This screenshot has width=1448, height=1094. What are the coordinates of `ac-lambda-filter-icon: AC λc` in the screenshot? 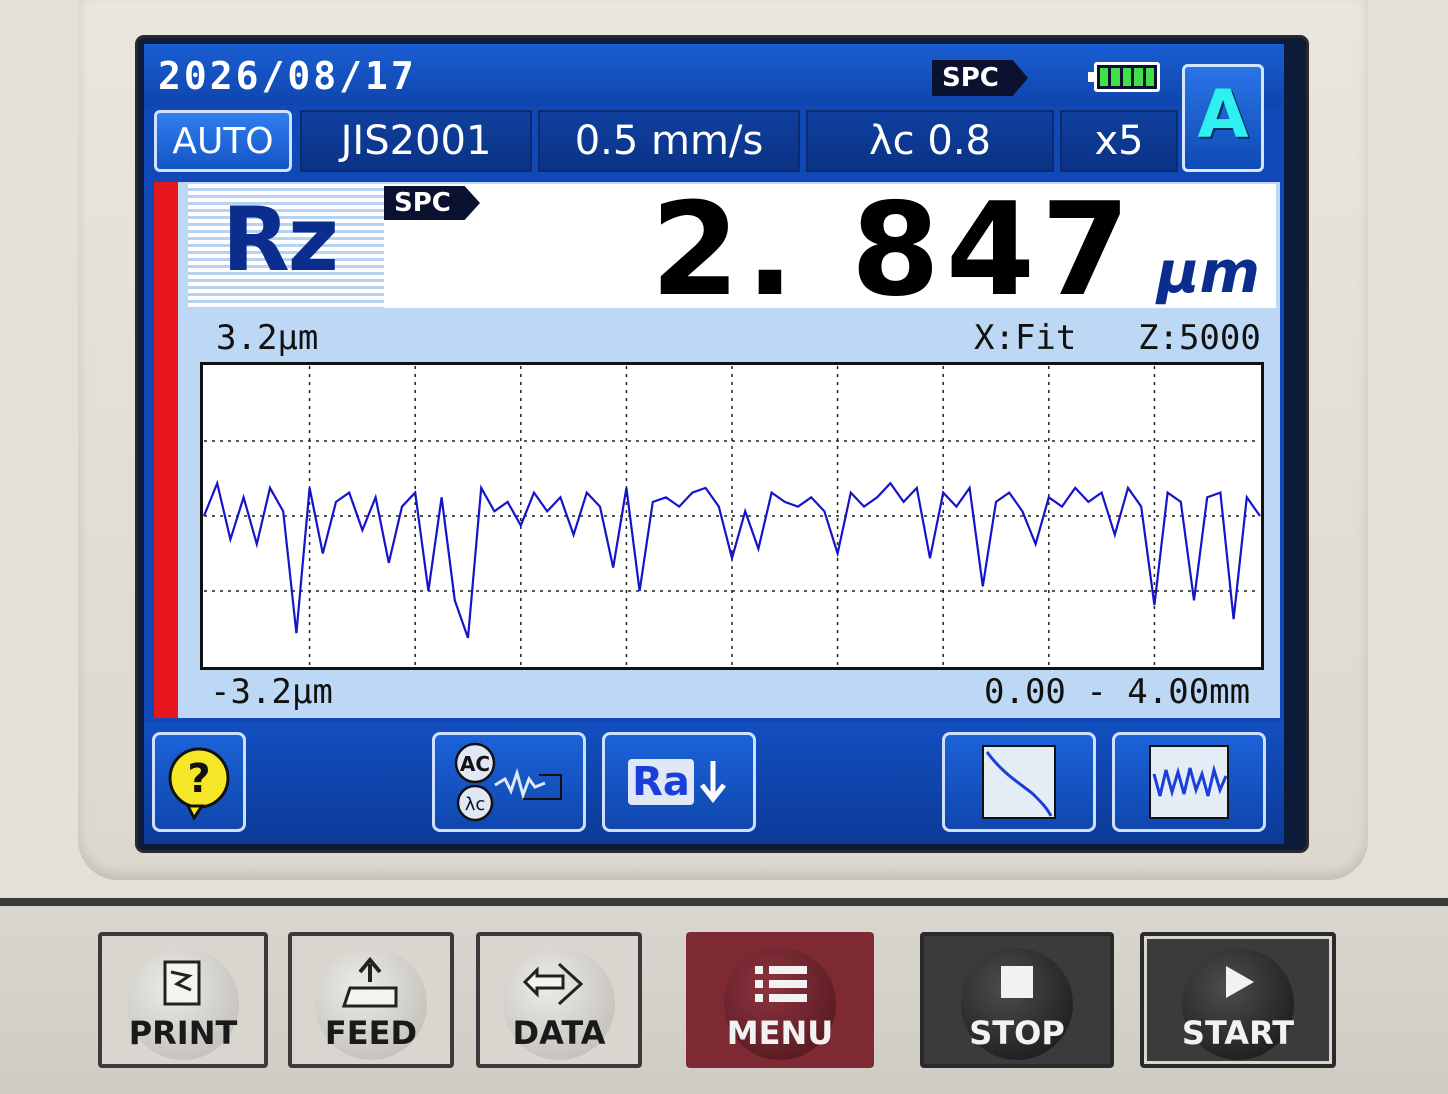 It's located at (508, 782).